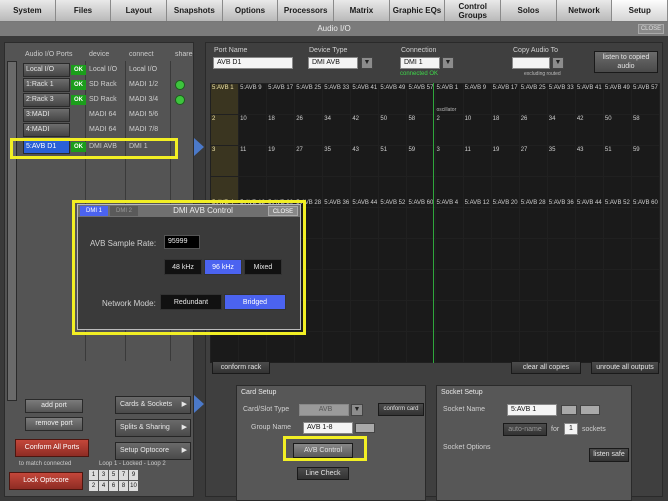  Describe the element at coordinates (529, 10) in the screenshot. I see `tab-solos: Solos` at that location.